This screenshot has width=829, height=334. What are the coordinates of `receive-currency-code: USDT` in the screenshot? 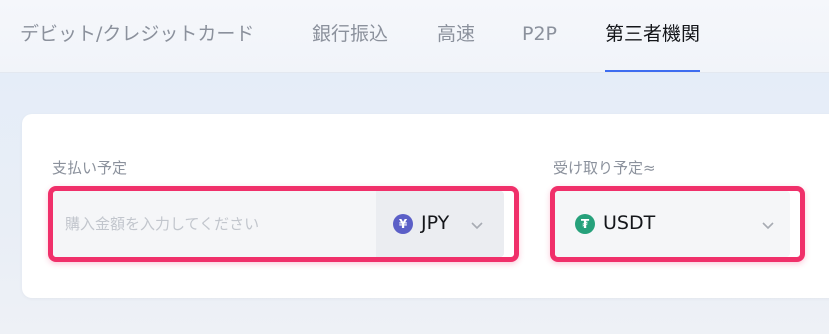 It's located at (629, 223).